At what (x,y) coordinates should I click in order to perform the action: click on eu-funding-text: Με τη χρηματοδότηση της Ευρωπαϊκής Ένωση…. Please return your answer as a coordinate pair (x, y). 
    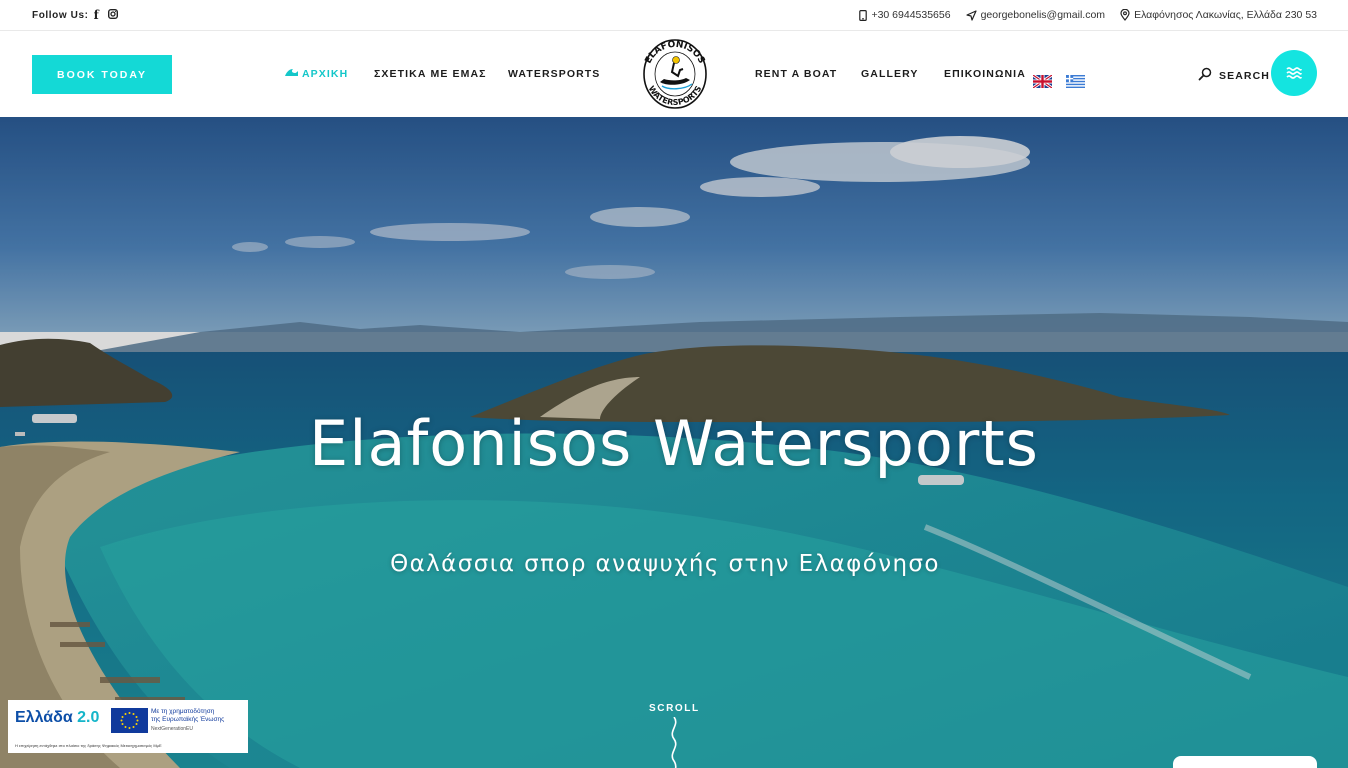
    Looking at the image, I should click on (187, 716).